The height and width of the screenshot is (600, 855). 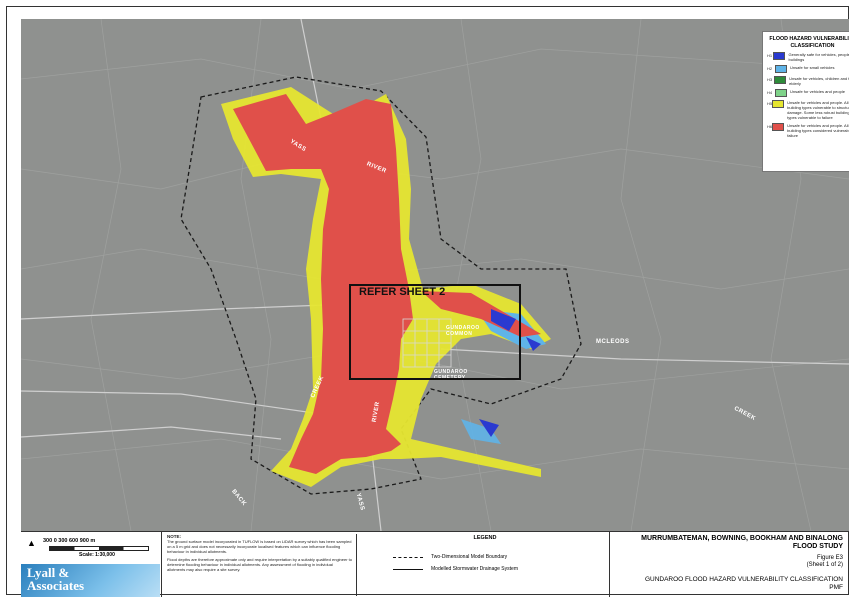 What do you see at coordinates (474, 569) in the screenshot?
I see `legend-stormwater-label: Modelled Stormwater Drainage System` at bounding box center [474, 569].